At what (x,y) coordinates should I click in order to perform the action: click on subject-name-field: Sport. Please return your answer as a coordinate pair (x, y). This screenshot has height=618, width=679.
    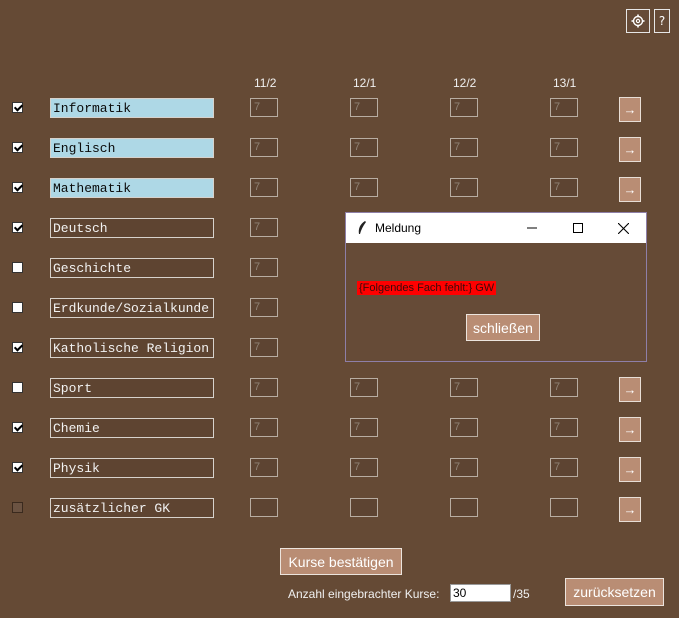
    Looking at the image, I should click on (132, 388).